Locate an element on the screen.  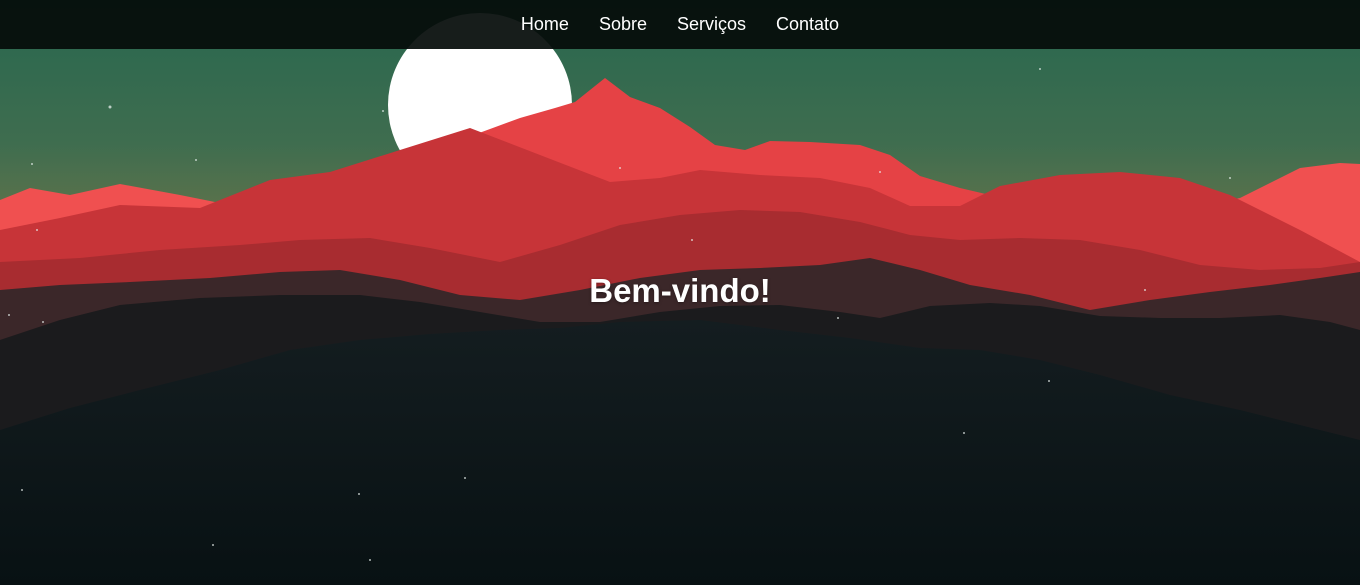
nav-link-contato: Contato is located at coordinates (807, 24).